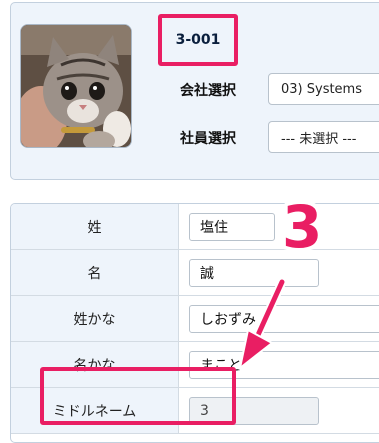 This screenshot has height=443, width=379. What do you see at coordinates (284, 365) in the screenshot?
I see `first-name-kana-input: まこと` at bounding box center [284, 365].